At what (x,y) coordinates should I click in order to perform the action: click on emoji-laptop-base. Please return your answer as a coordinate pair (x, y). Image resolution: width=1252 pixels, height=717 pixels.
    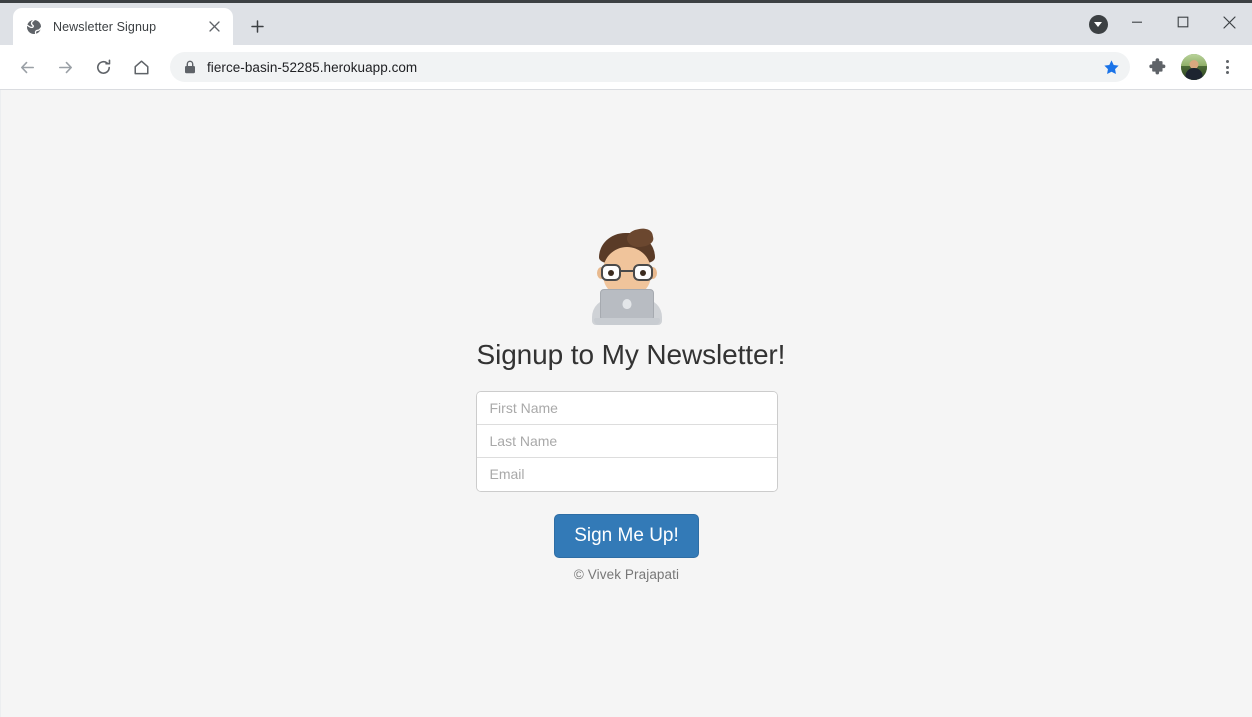
    Looking at the image, I should click on (626, 321).